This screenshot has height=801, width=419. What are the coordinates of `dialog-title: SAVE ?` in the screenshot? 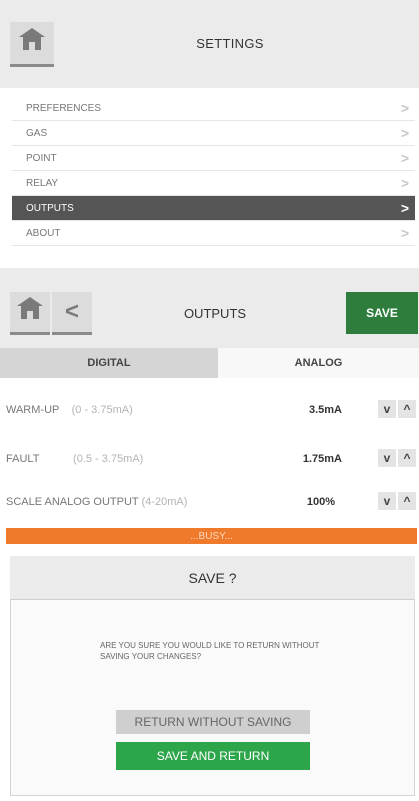 It's located at (212, 578).